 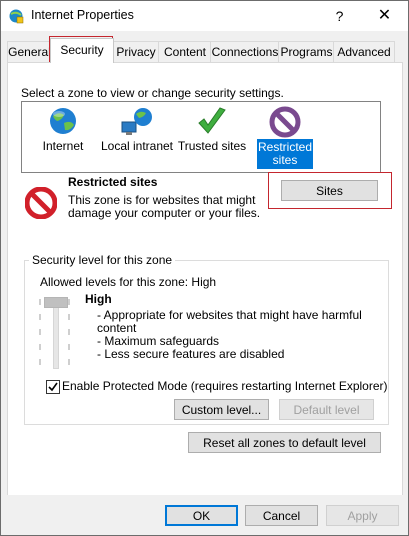 I want to click on tab-content: Content, so click(x=185, y=51).